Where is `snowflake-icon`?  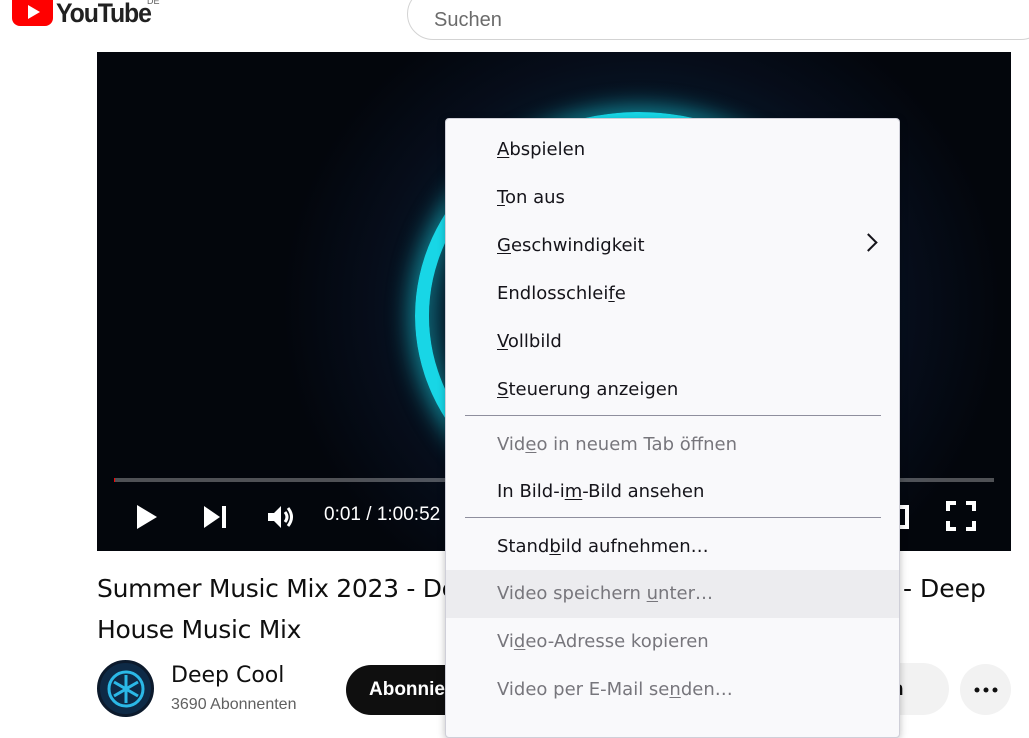
snowflake-icon is located at coordinates (126, 689).